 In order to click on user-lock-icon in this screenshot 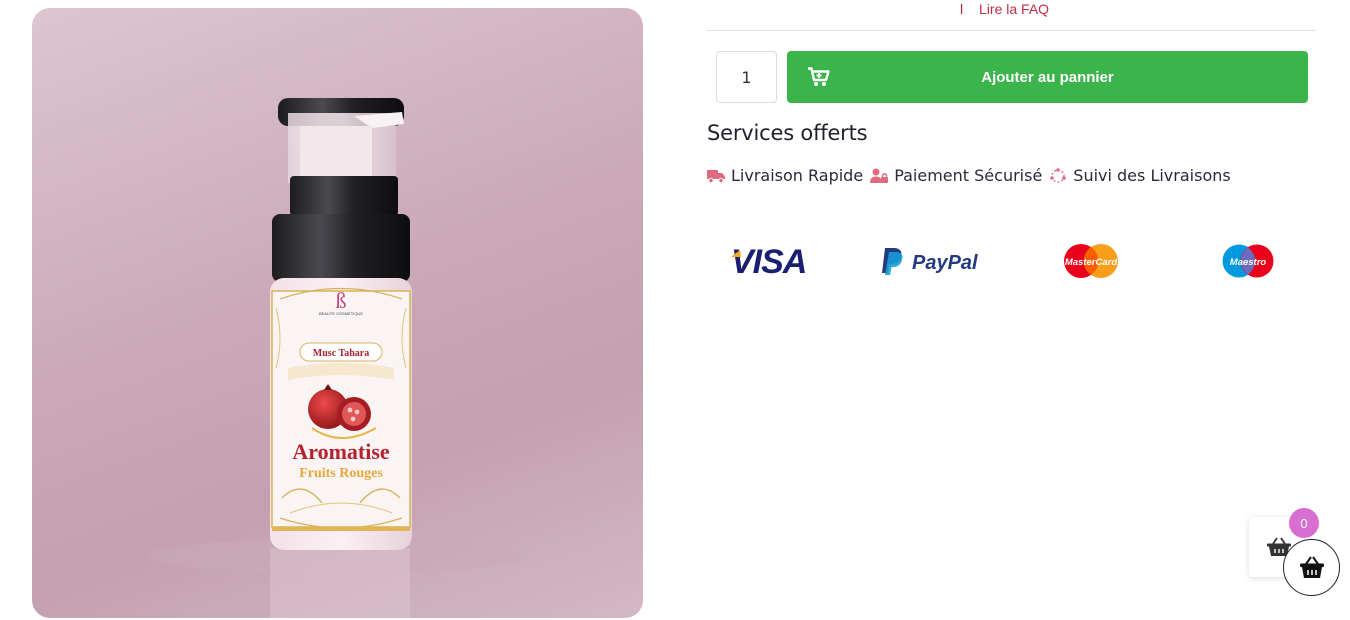, I will do `click(879, 175)`.